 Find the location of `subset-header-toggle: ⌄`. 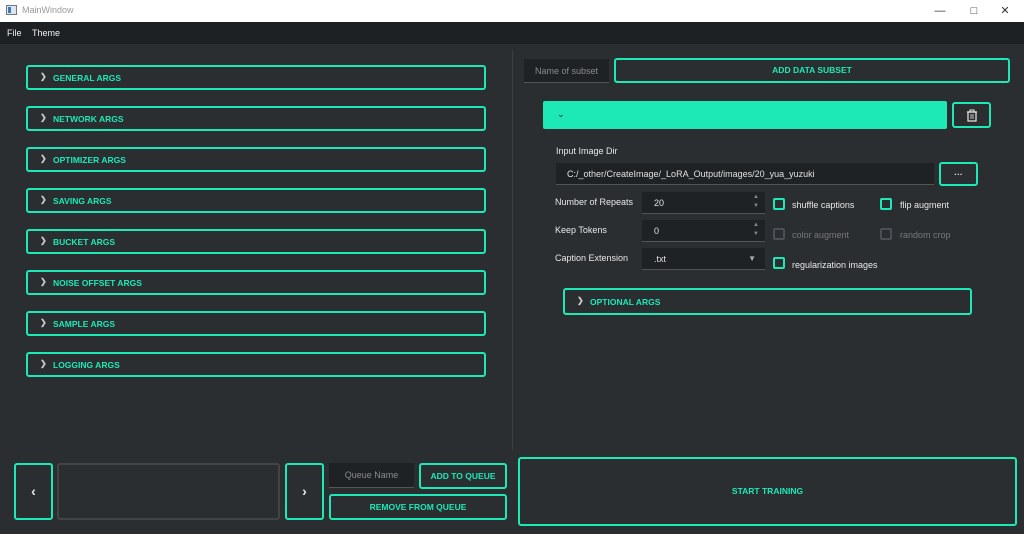

subset-header-toggle: ⌄ is located at coordinates (745, 115).